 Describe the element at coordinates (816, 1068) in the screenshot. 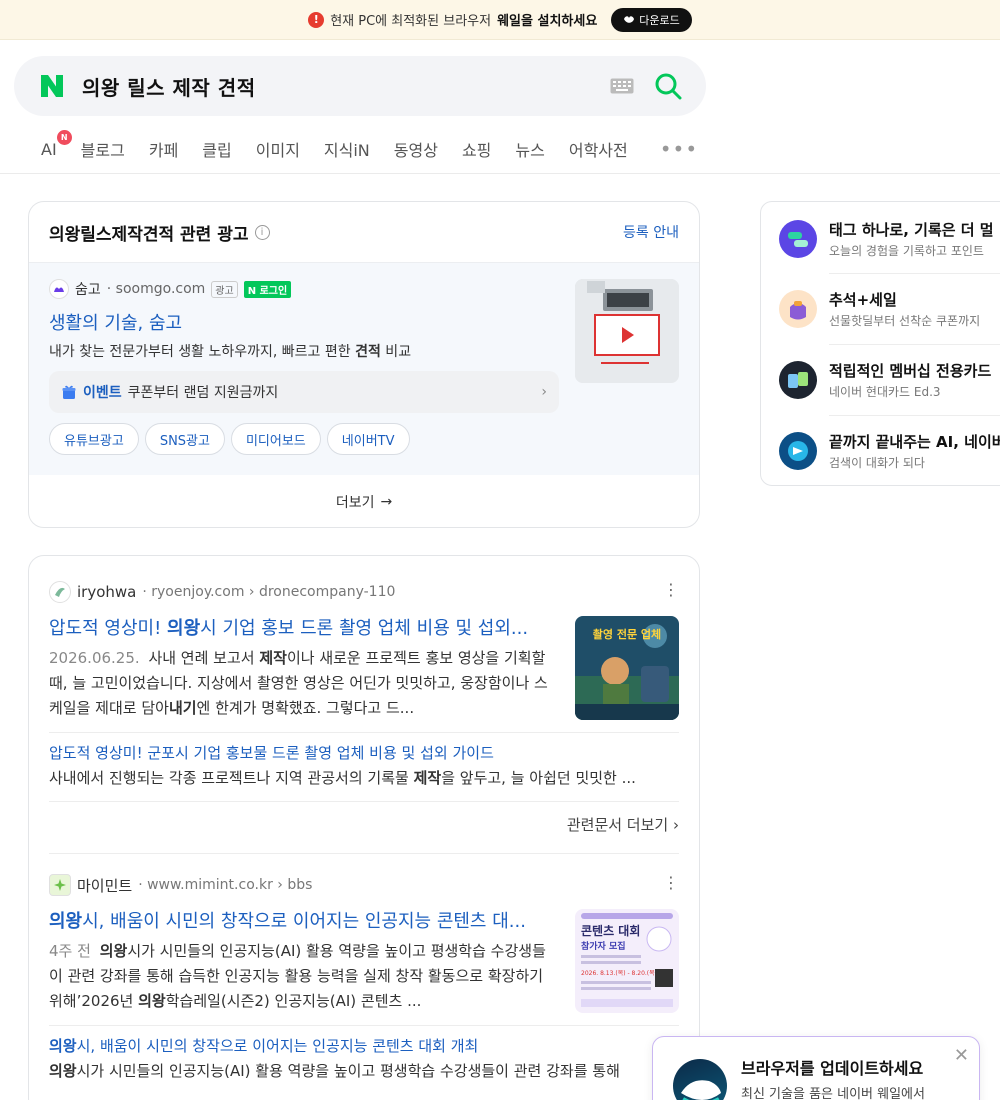

I see `update-browser-popup: 브라우저를 업데이트하세요 최신 기술을 품은 네이버 웨일에서 ✕` at that location.